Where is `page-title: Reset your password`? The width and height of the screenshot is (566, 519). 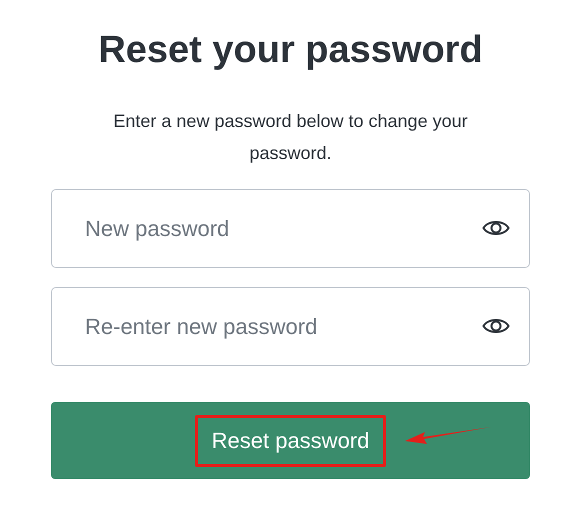 page-title: Reset your password is located at coordinates (290, 50).